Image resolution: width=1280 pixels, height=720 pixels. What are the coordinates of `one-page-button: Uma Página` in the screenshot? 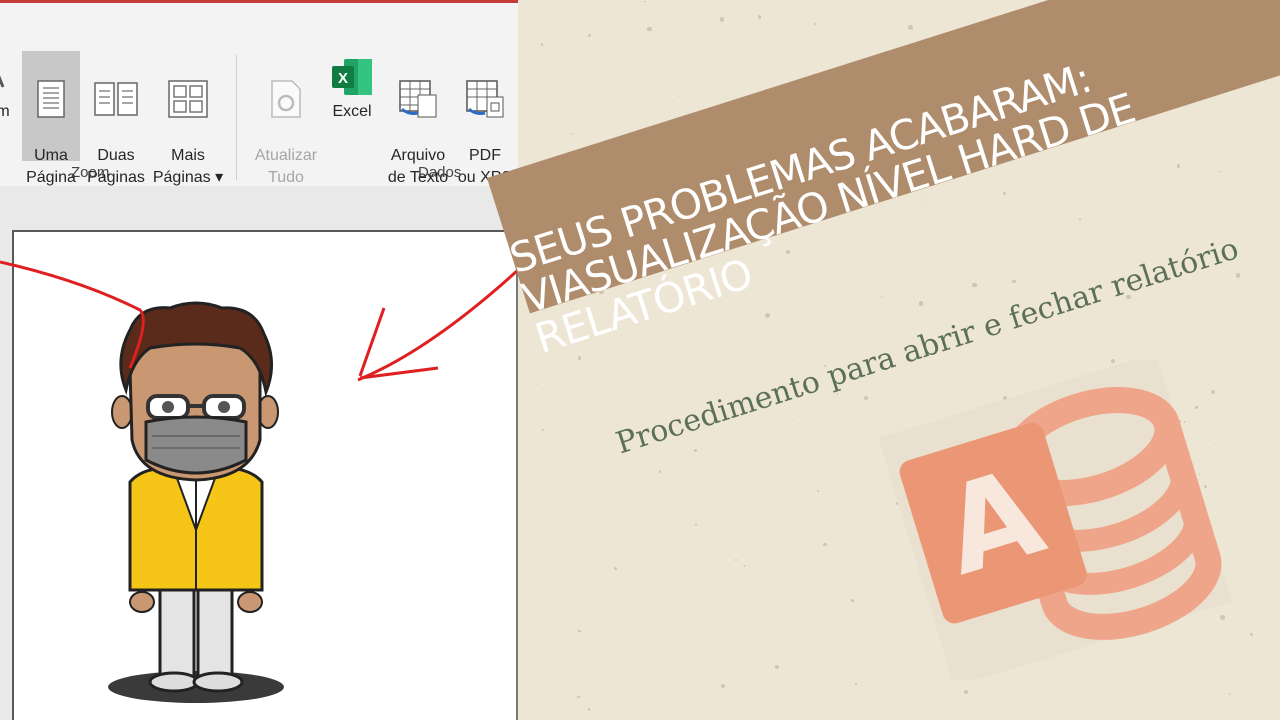 It's located at (51, 118).